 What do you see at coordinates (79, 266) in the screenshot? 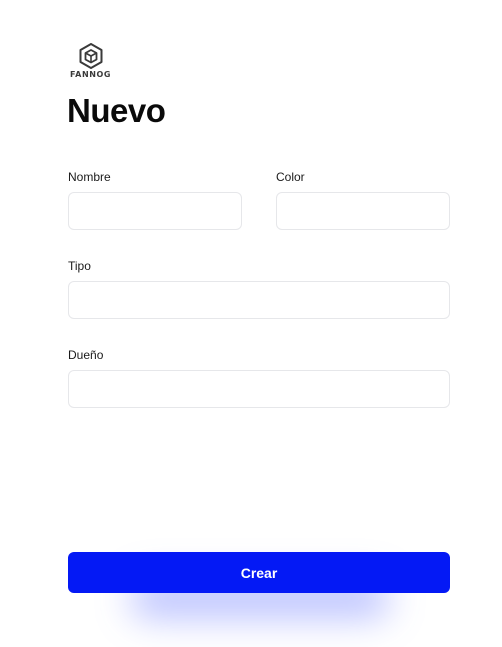
I see `tipo-label: Tipo` at bounding box center [79, 266].